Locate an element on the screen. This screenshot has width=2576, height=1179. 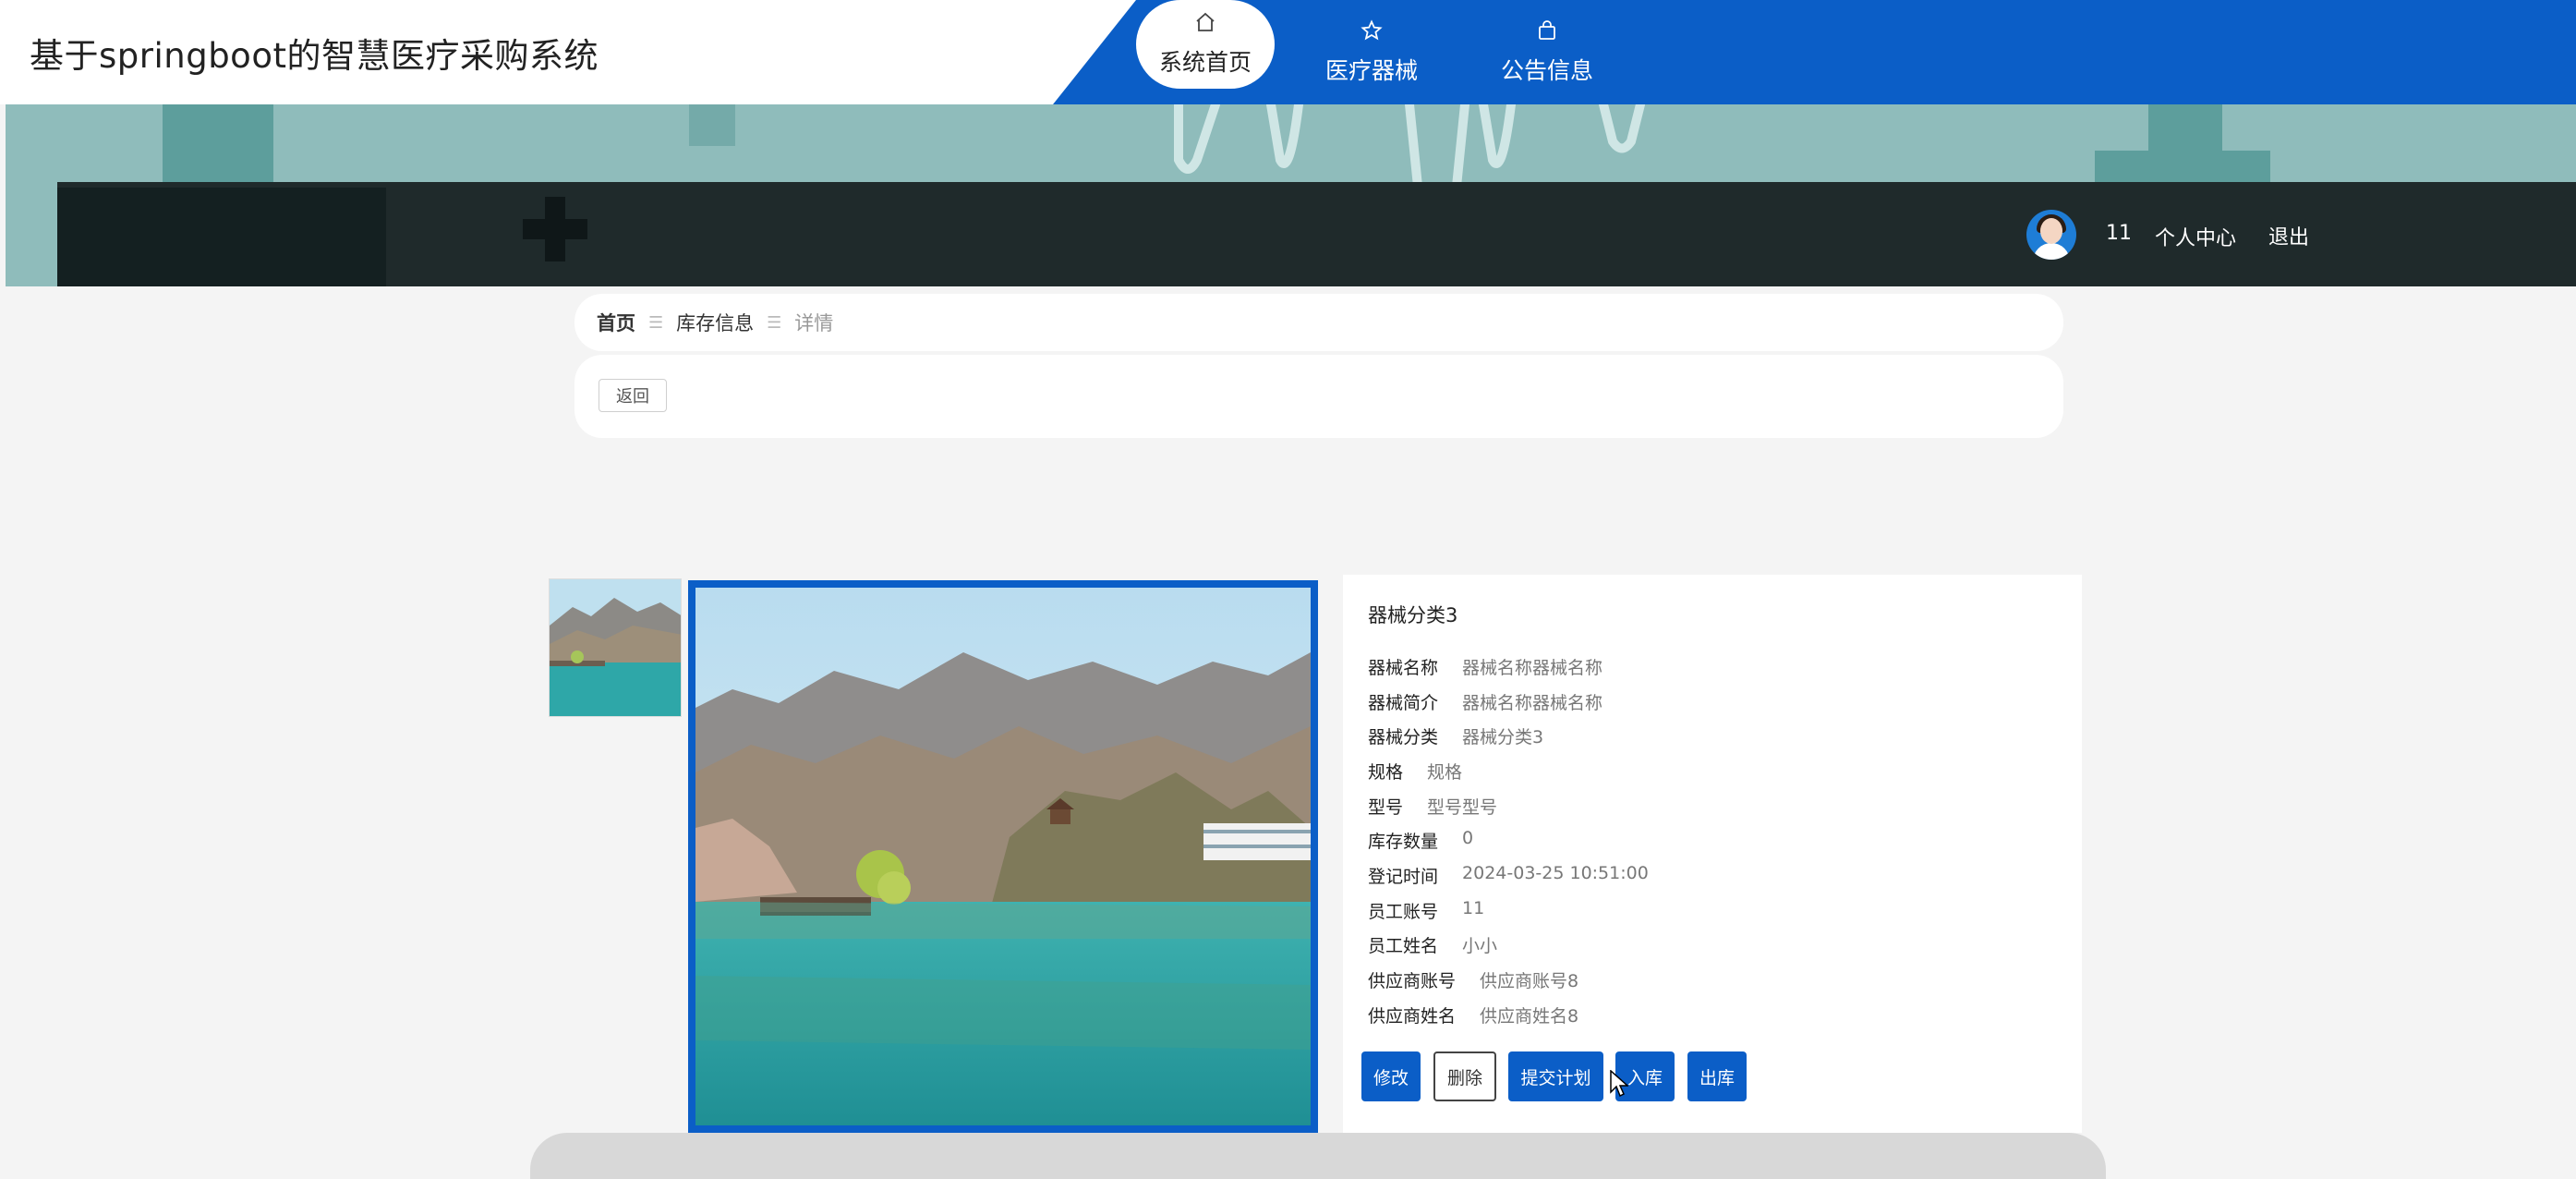
home-icon is located at coordinates (1205, 24).